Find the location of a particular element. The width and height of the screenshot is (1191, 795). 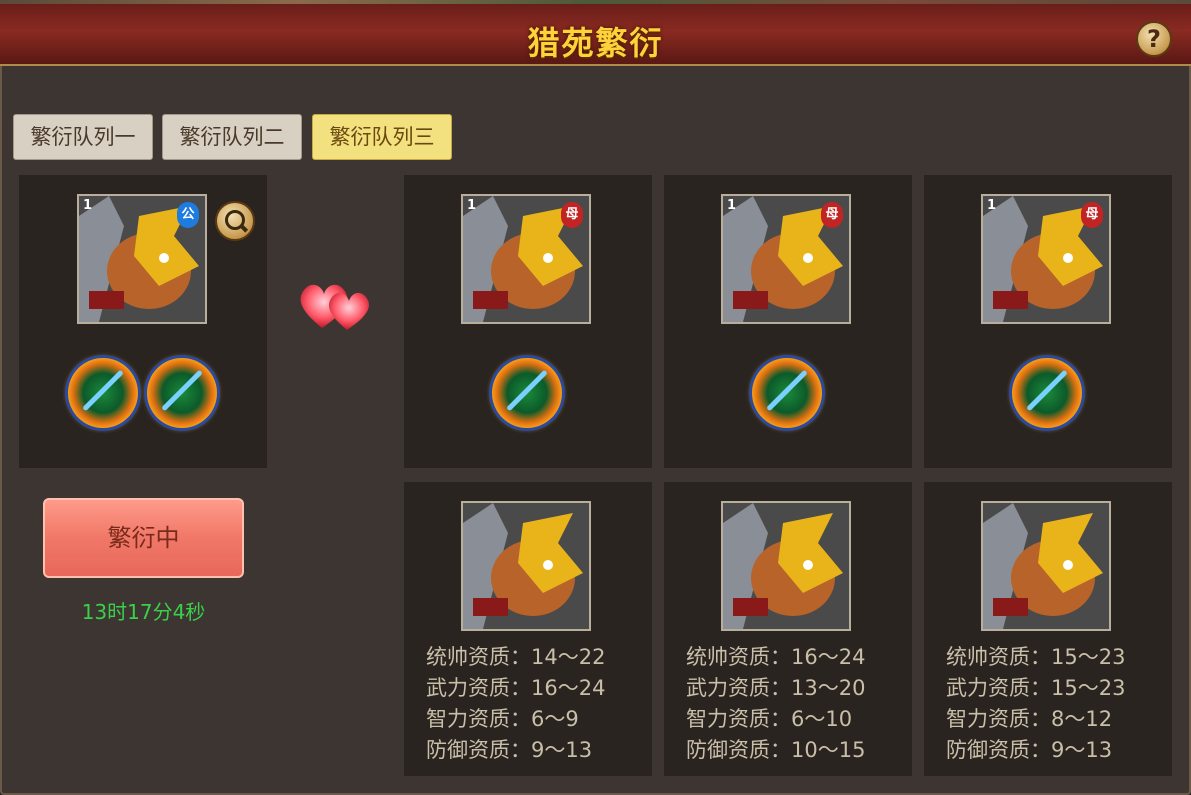

stat-command: 统帅资质：16～24 is located at coordinates (776, 657).